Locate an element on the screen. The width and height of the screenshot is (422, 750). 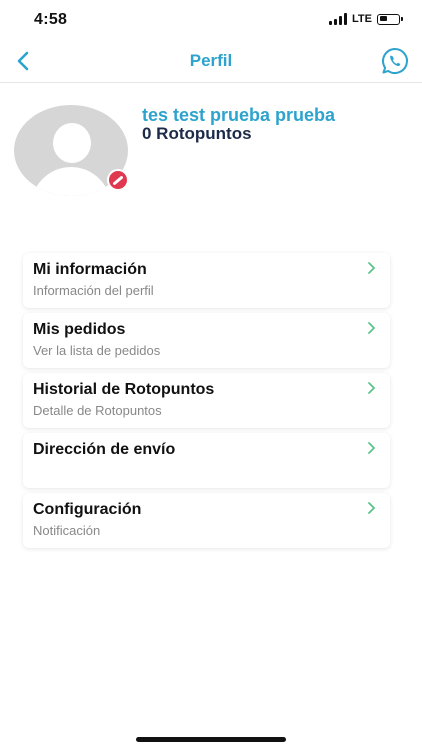
whatsapp-button is located at coordinates (395, 61).